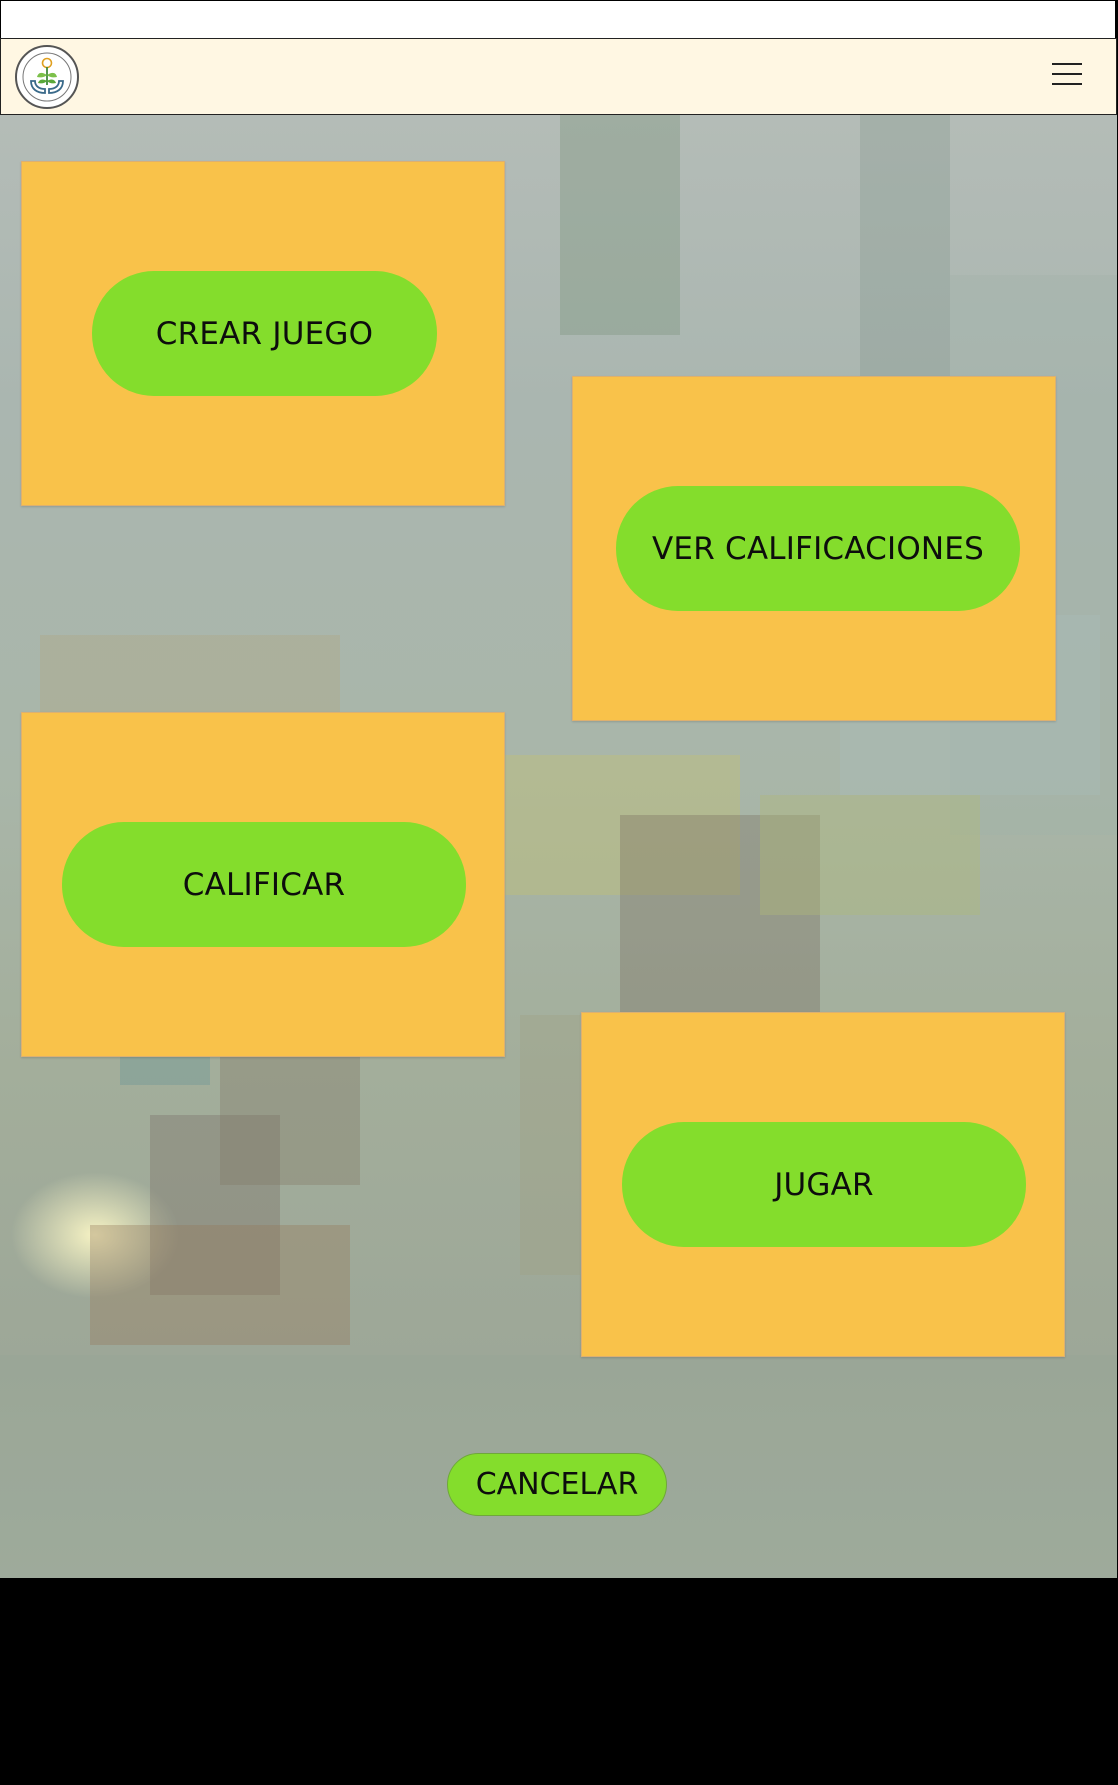 Image resolution: width=1118 pixels, height=1785 pixels. I want to click on calificar-button: CALIFICAR, so click(264, 884).